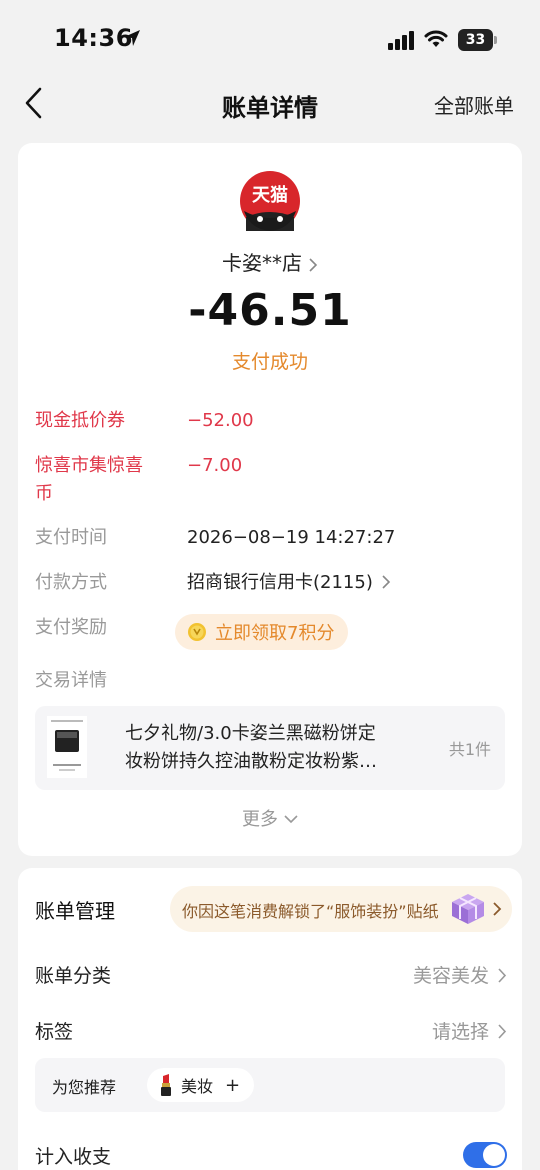 The image size is (540, 1170). I want to click on location-arrow-icon, so click(132, 38).